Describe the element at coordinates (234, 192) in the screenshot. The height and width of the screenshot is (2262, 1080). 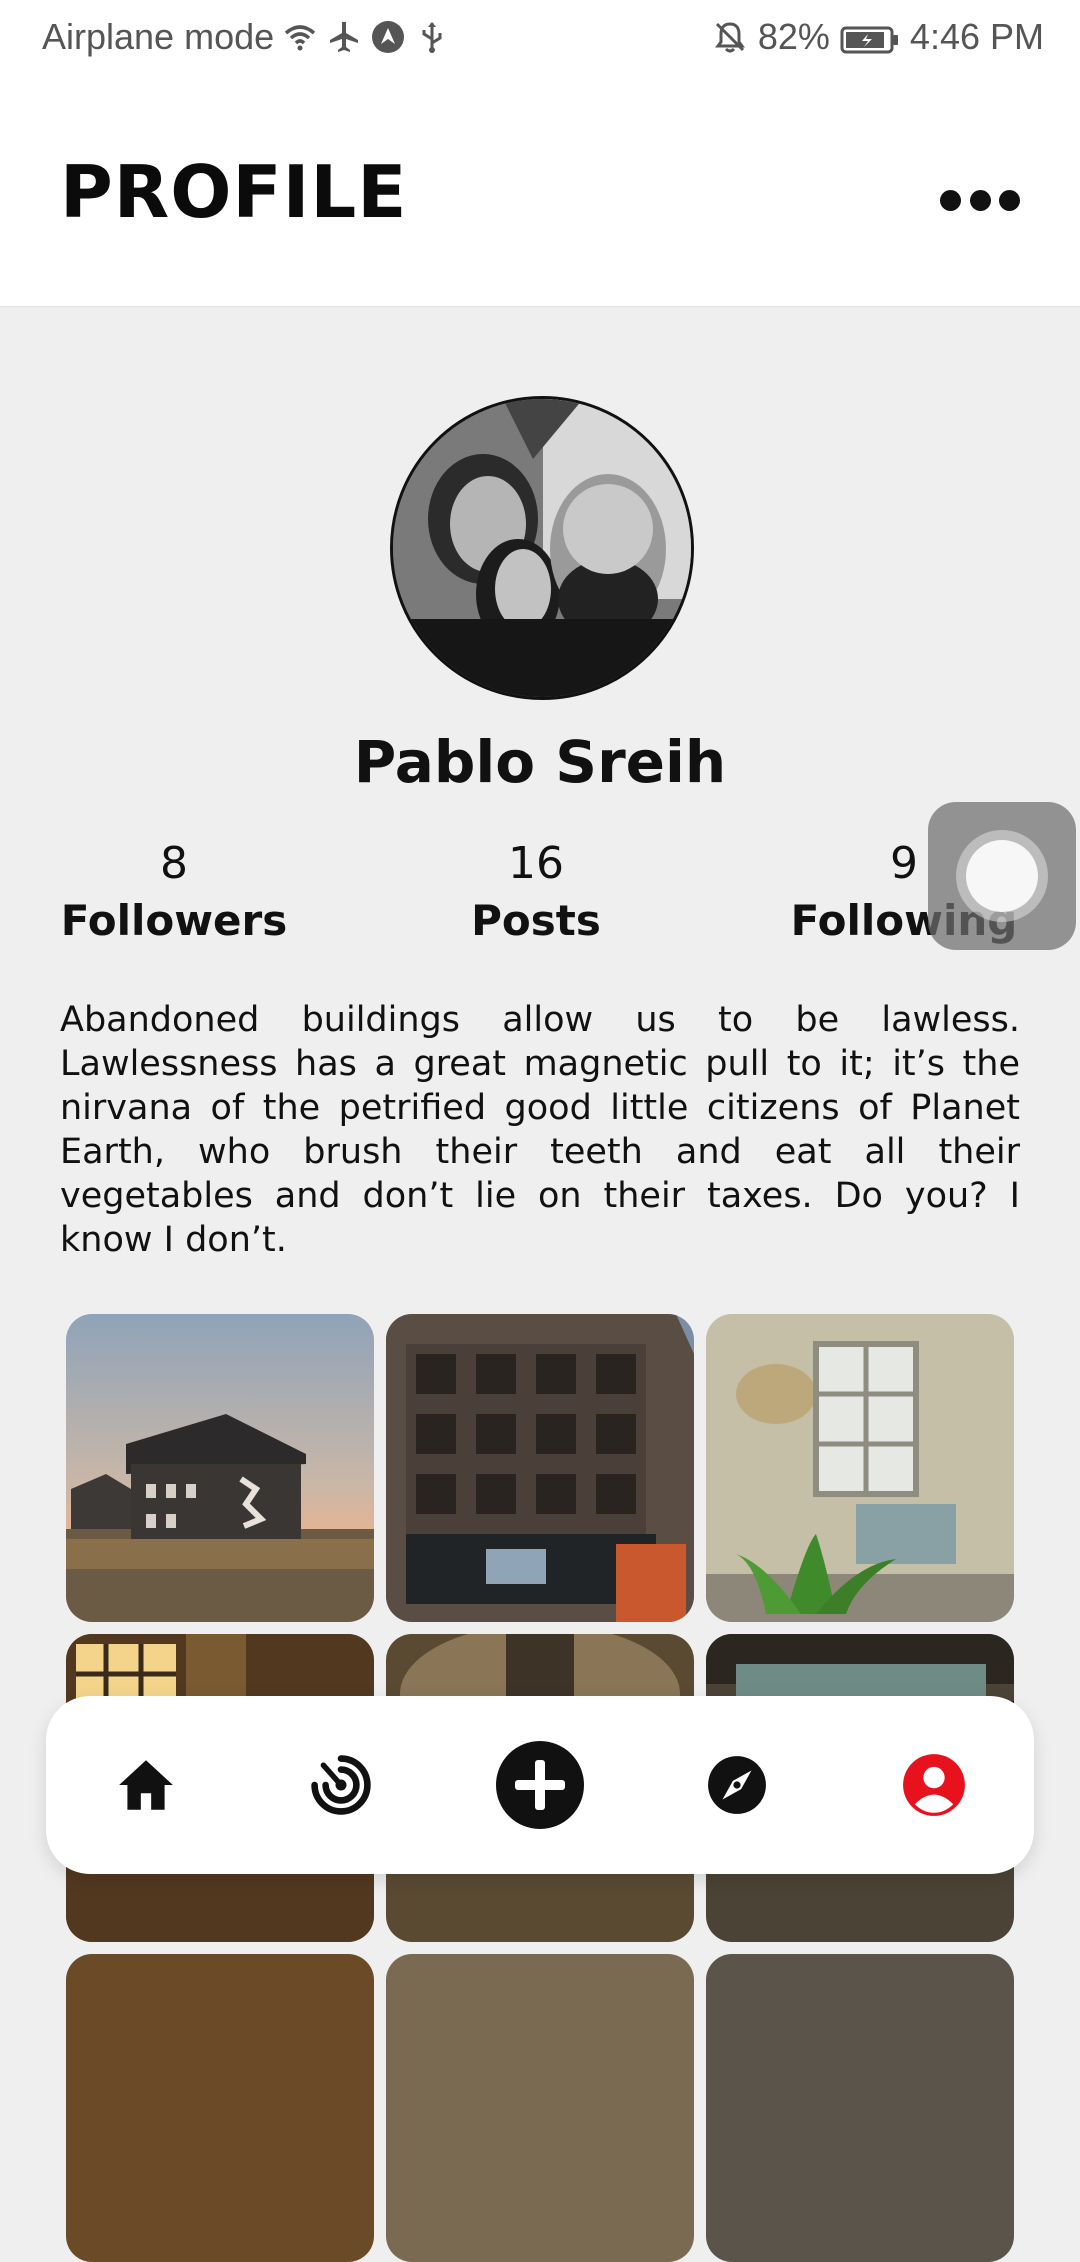
I see `page-title: PROFILE` at that location.